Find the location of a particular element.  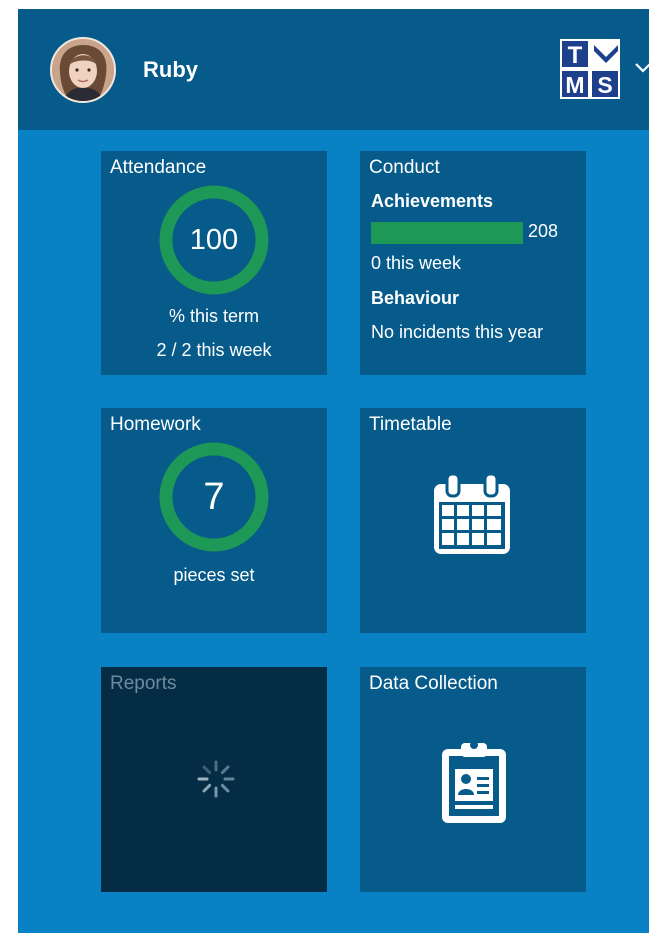

tile-title: Data Collection is located at coordinates (433, 683).